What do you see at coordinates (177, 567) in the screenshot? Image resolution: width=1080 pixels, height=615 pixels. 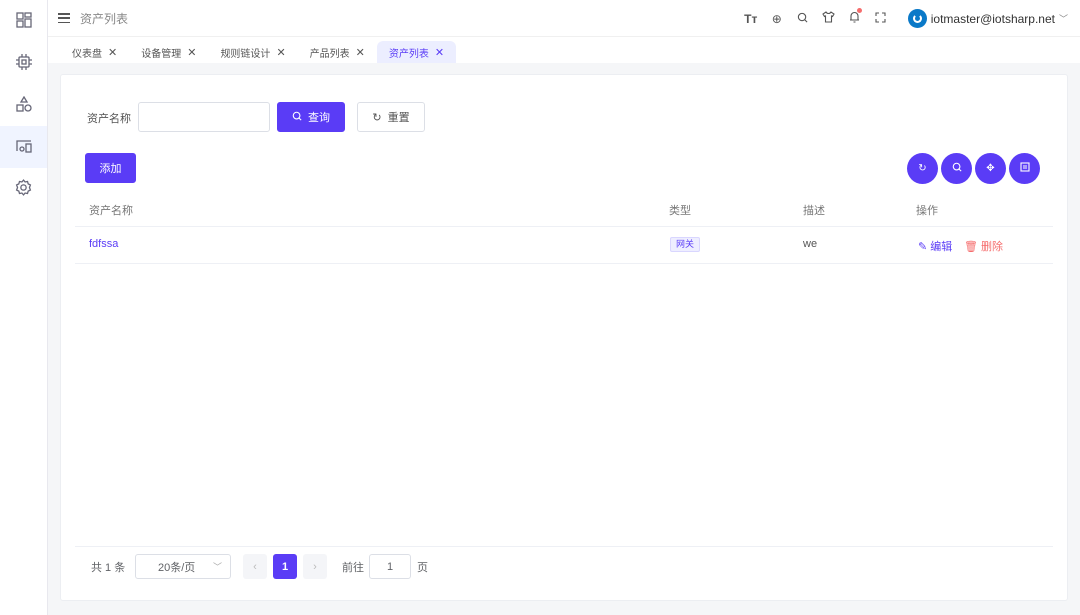 I see `page-size-value: 20条/页` at bounding box center [177, 567].